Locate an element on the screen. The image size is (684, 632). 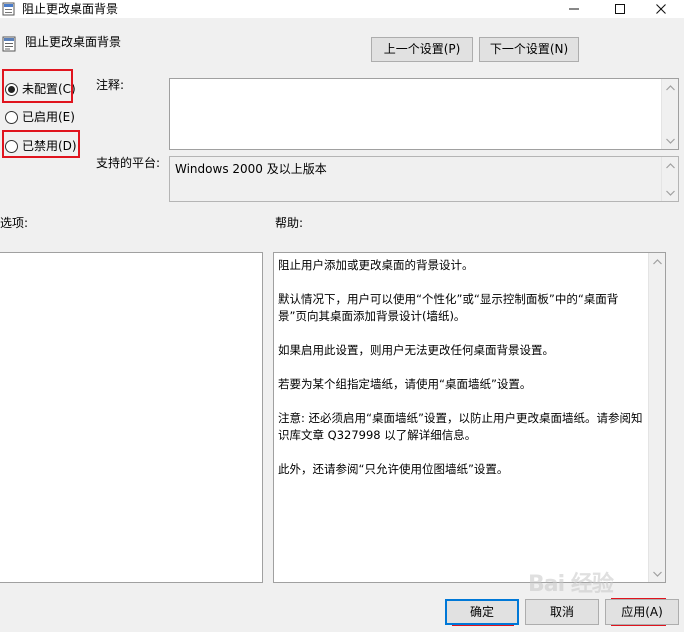
help-paragraph: 若要为某个组指定墙纸，请使用“桌面墙纸”设置。 is located at coordinates (405, 384).